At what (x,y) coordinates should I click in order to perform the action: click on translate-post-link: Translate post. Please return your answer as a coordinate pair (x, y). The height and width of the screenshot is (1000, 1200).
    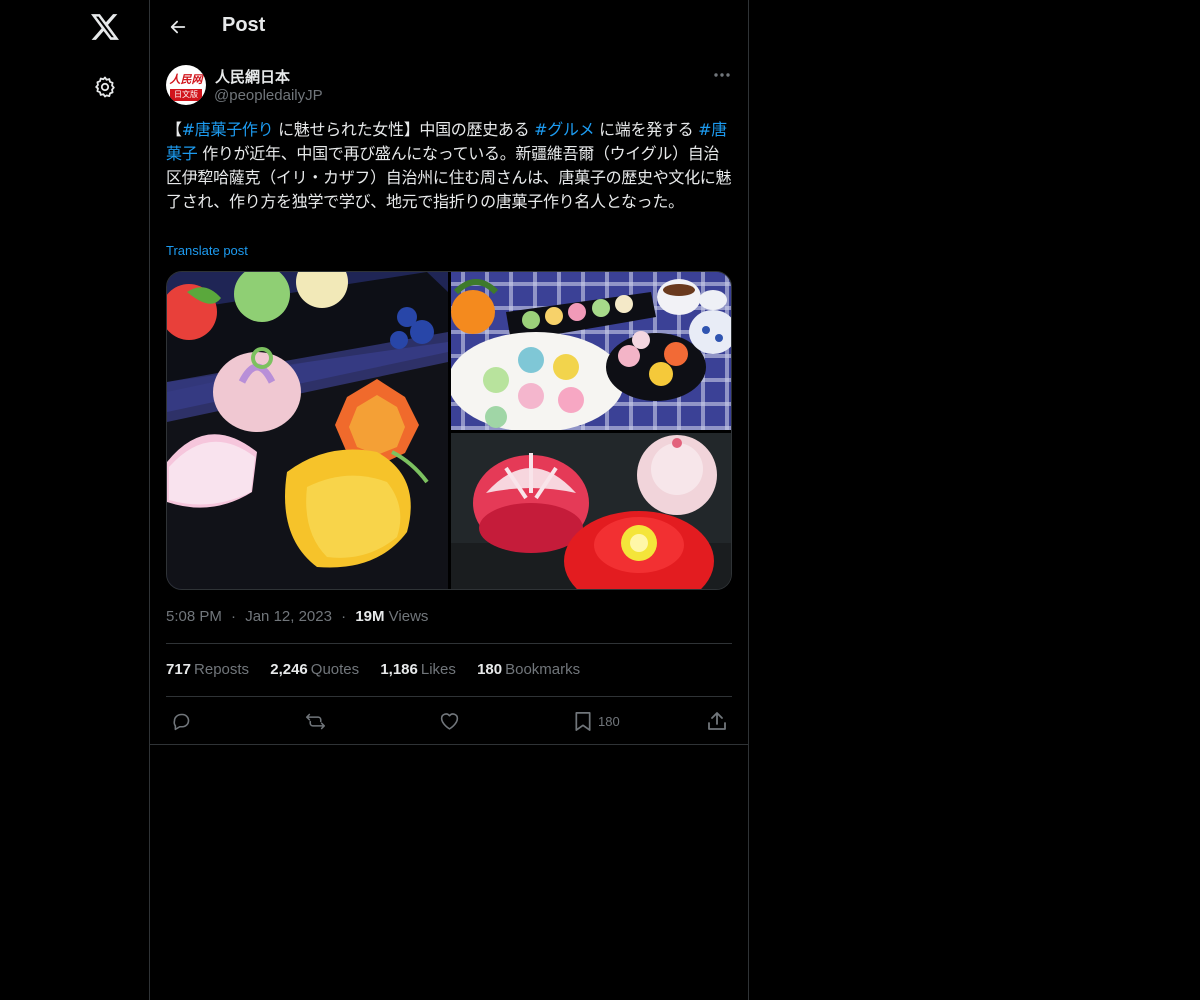
    Looking at the image, I should click on (207, 250).